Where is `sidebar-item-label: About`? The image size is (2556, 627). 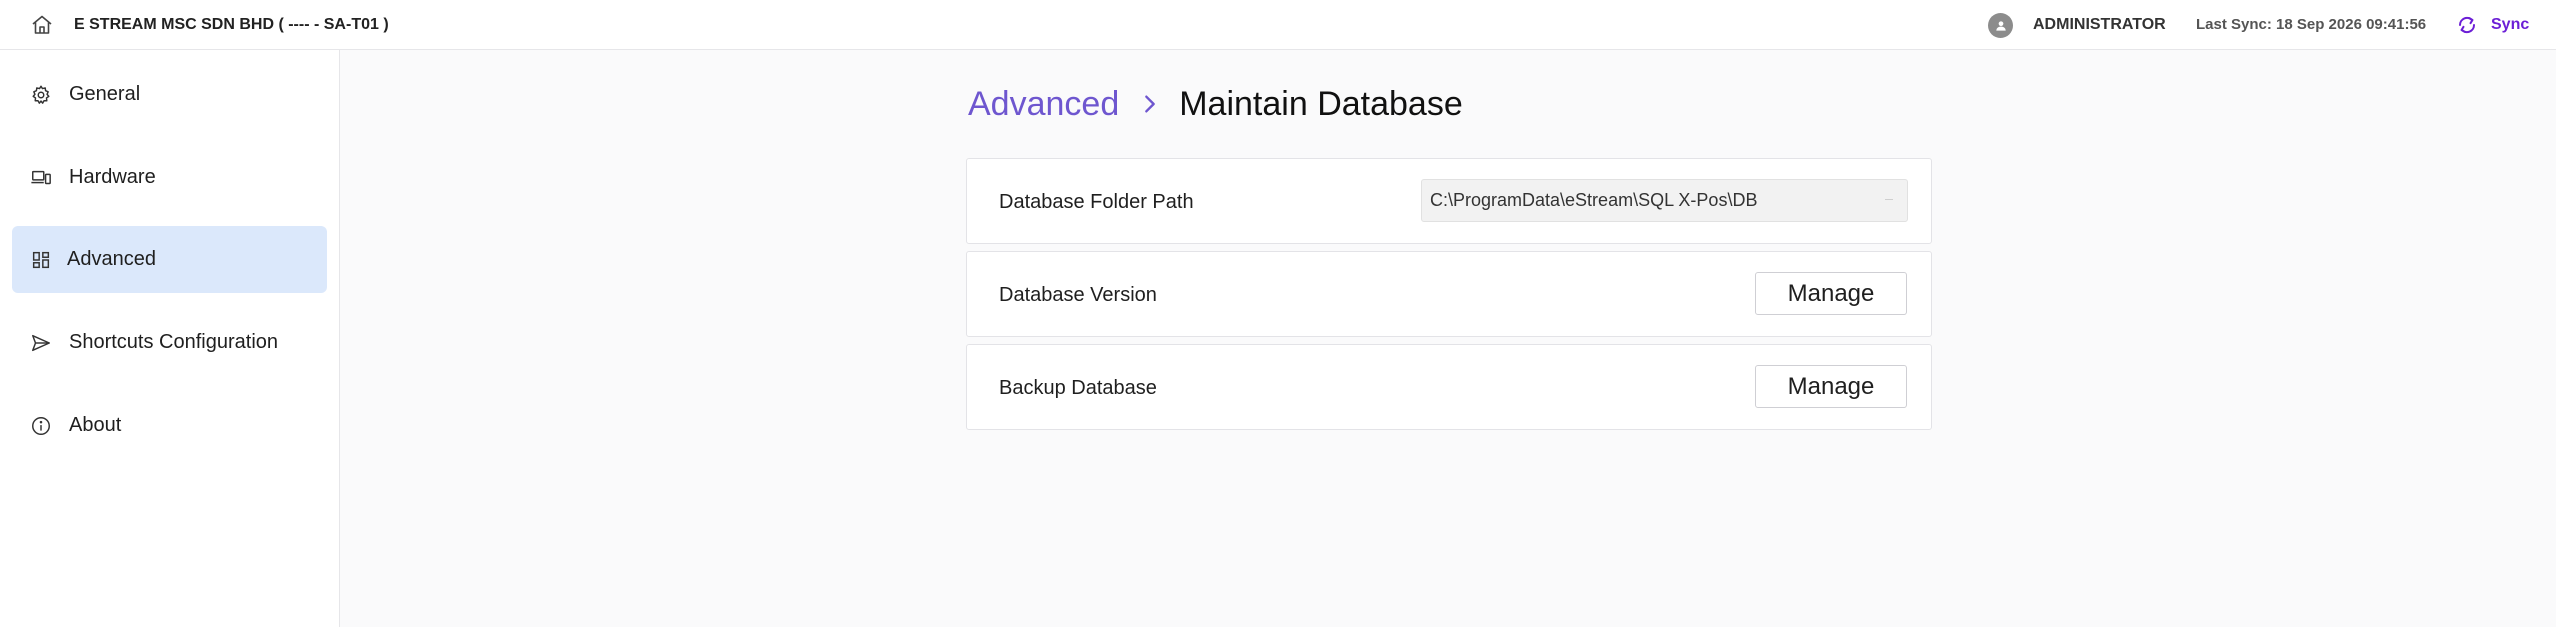
sidebar-item-label: About is located at coordinates (95, 425).